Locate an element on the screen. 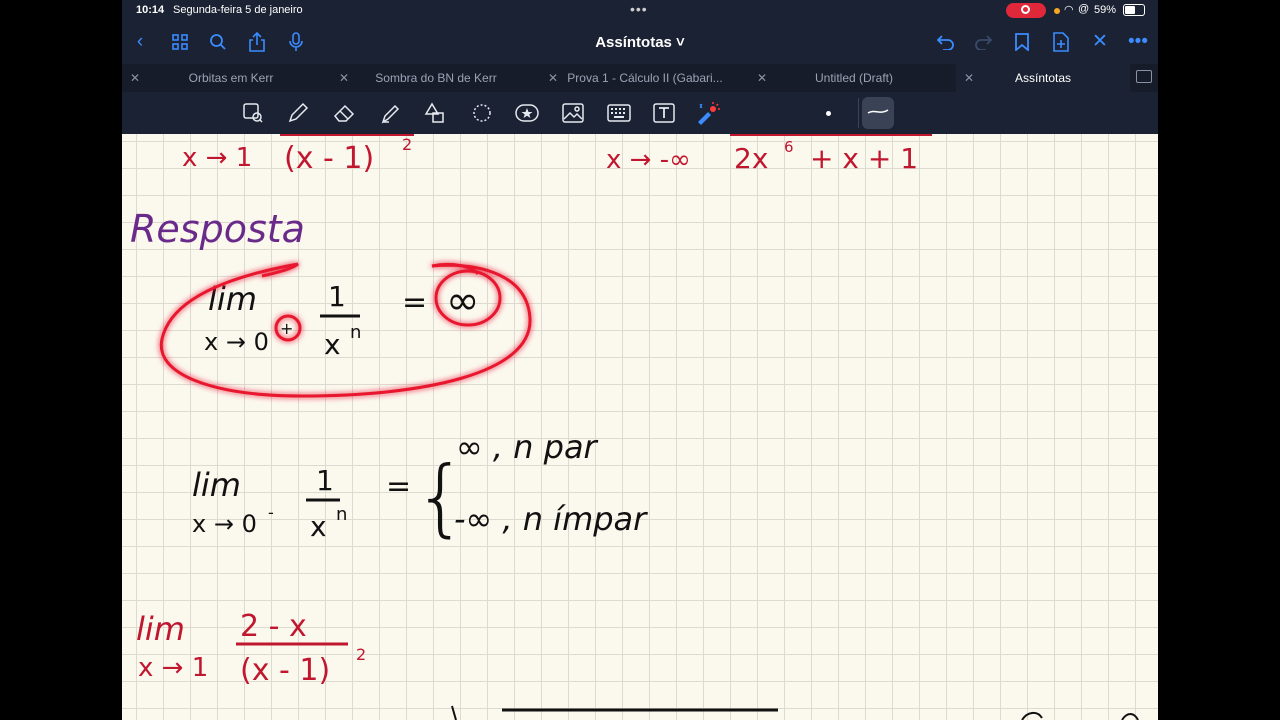 This screenshot has width=1280, height=720. limit-sign: - is located at coordinates (271, 512).